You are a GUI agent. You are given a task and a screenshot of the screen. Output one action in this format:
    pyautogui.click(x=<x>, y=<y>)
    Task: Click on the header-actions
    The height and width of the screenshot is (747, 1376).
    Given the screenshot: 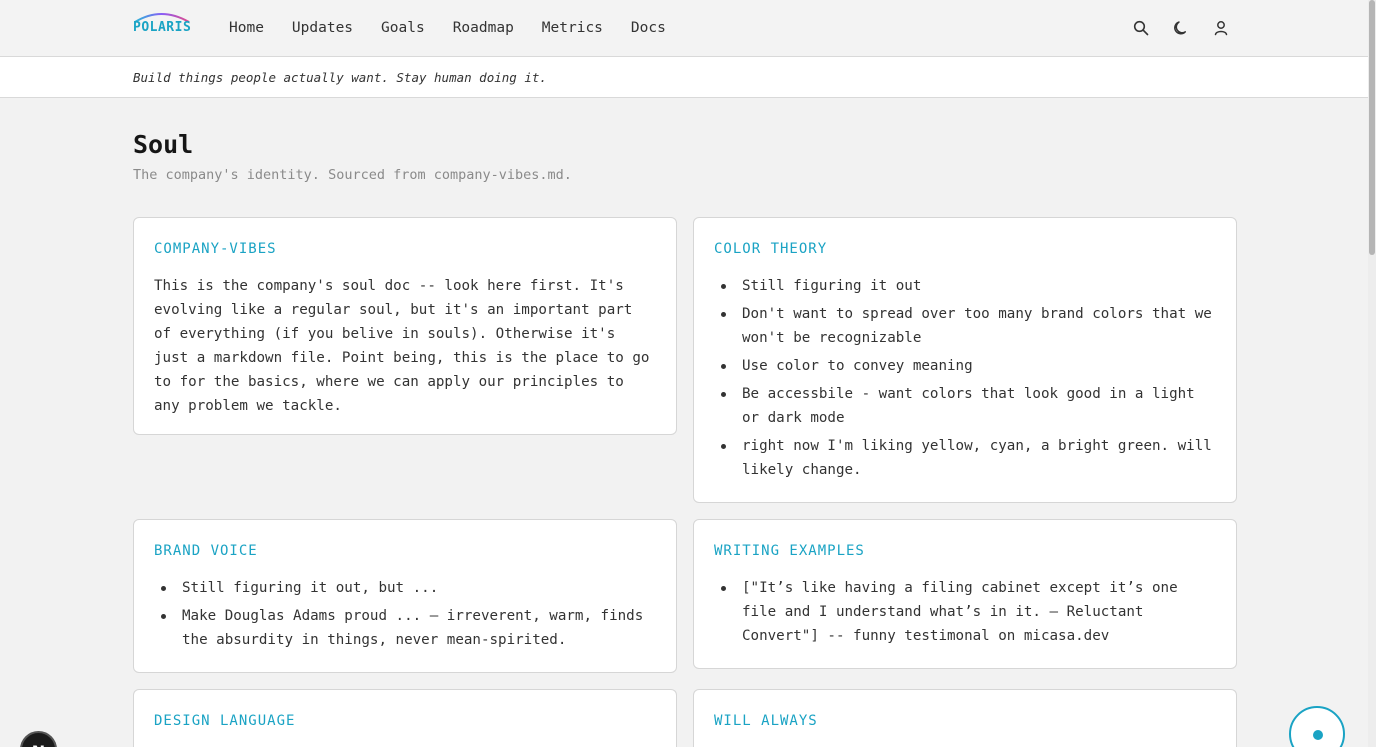 What is the action you would take?
    pyautogui.click(x=1191, y=28)
    